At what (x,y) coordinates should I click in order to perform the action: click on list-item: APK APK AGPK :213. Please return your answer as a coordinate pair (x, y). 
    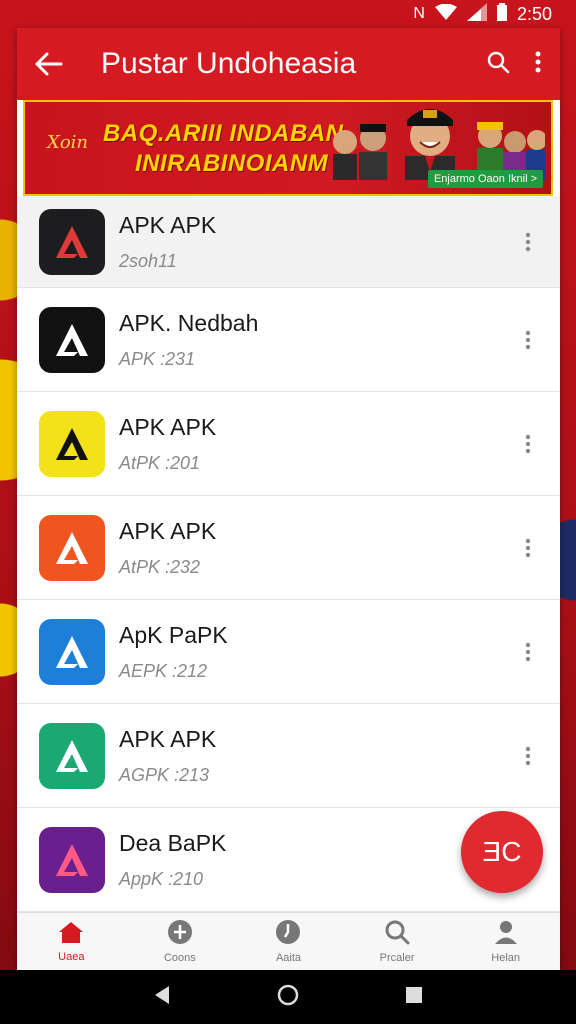
    Looking at the image, I should click on (288, 756).